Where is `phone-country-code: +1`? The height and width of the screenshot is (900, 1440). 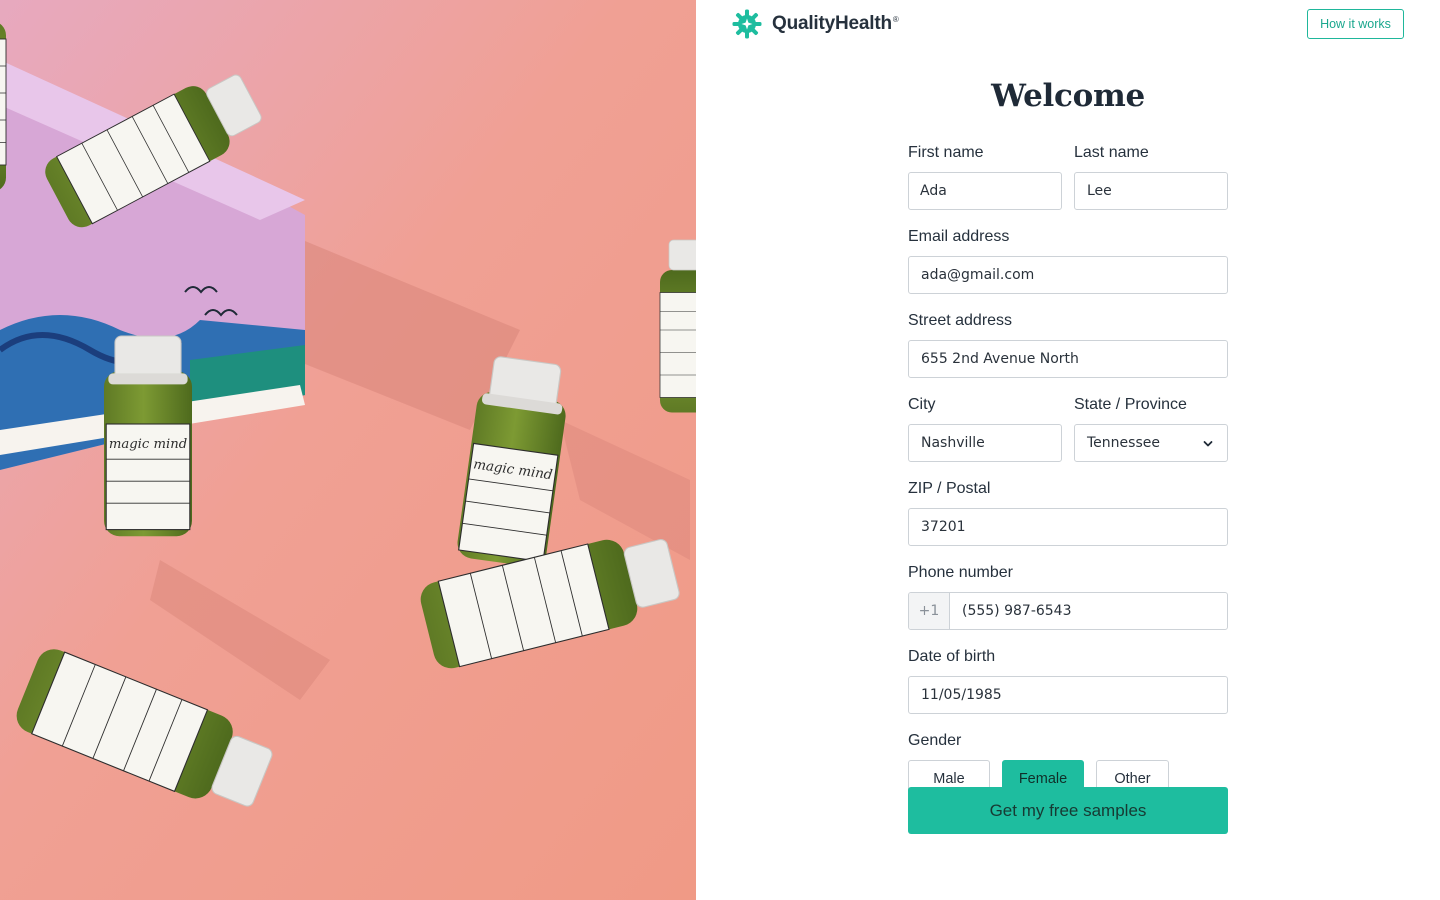 phone-country-code: +1 is located at coordinates (929, 611).